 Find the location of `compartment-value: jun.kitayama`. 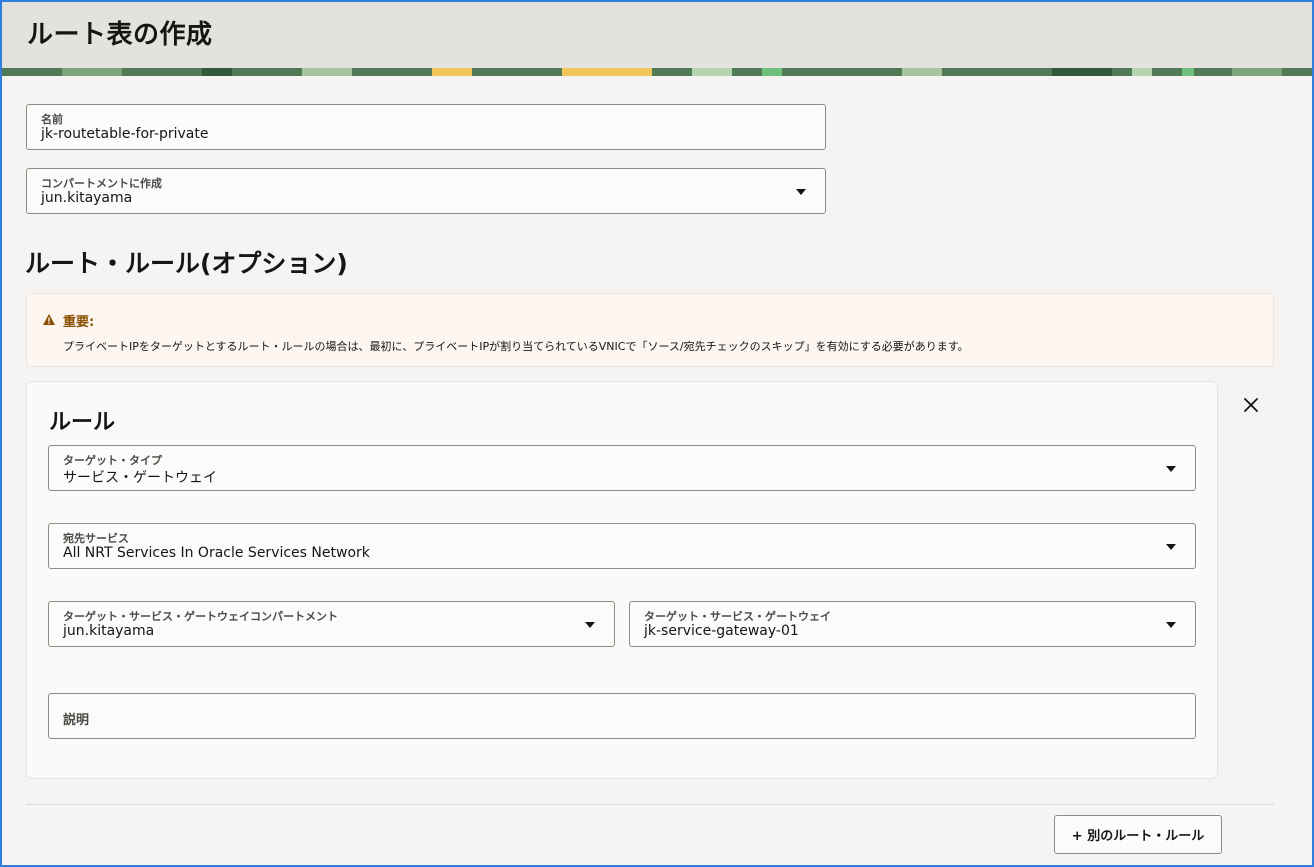

compartment-value: jun.kitayama is located at coordinates (87, 198).